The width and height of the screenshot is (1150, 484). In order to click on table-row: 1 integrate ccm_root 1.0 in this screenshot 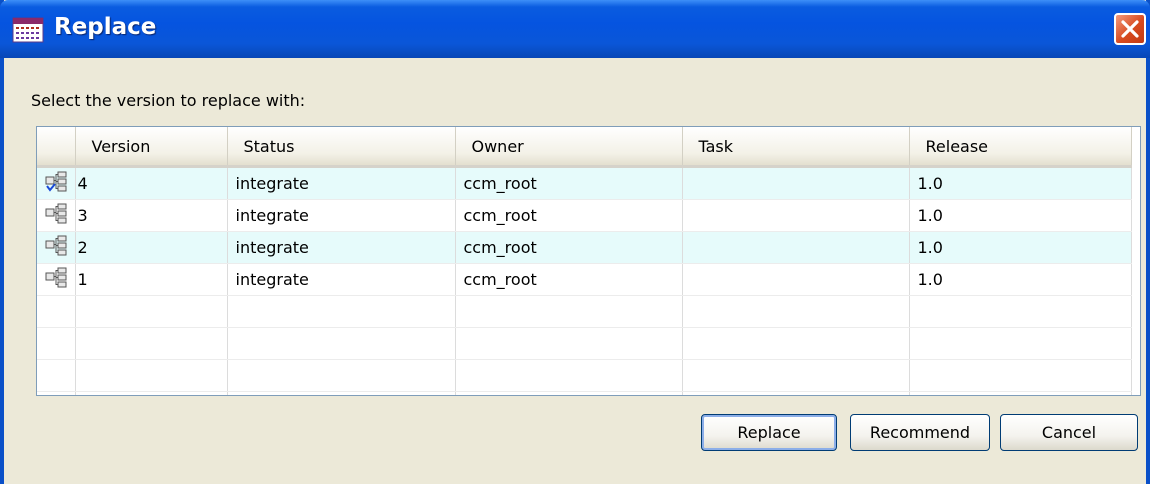, I will do `click(584, 279)`.